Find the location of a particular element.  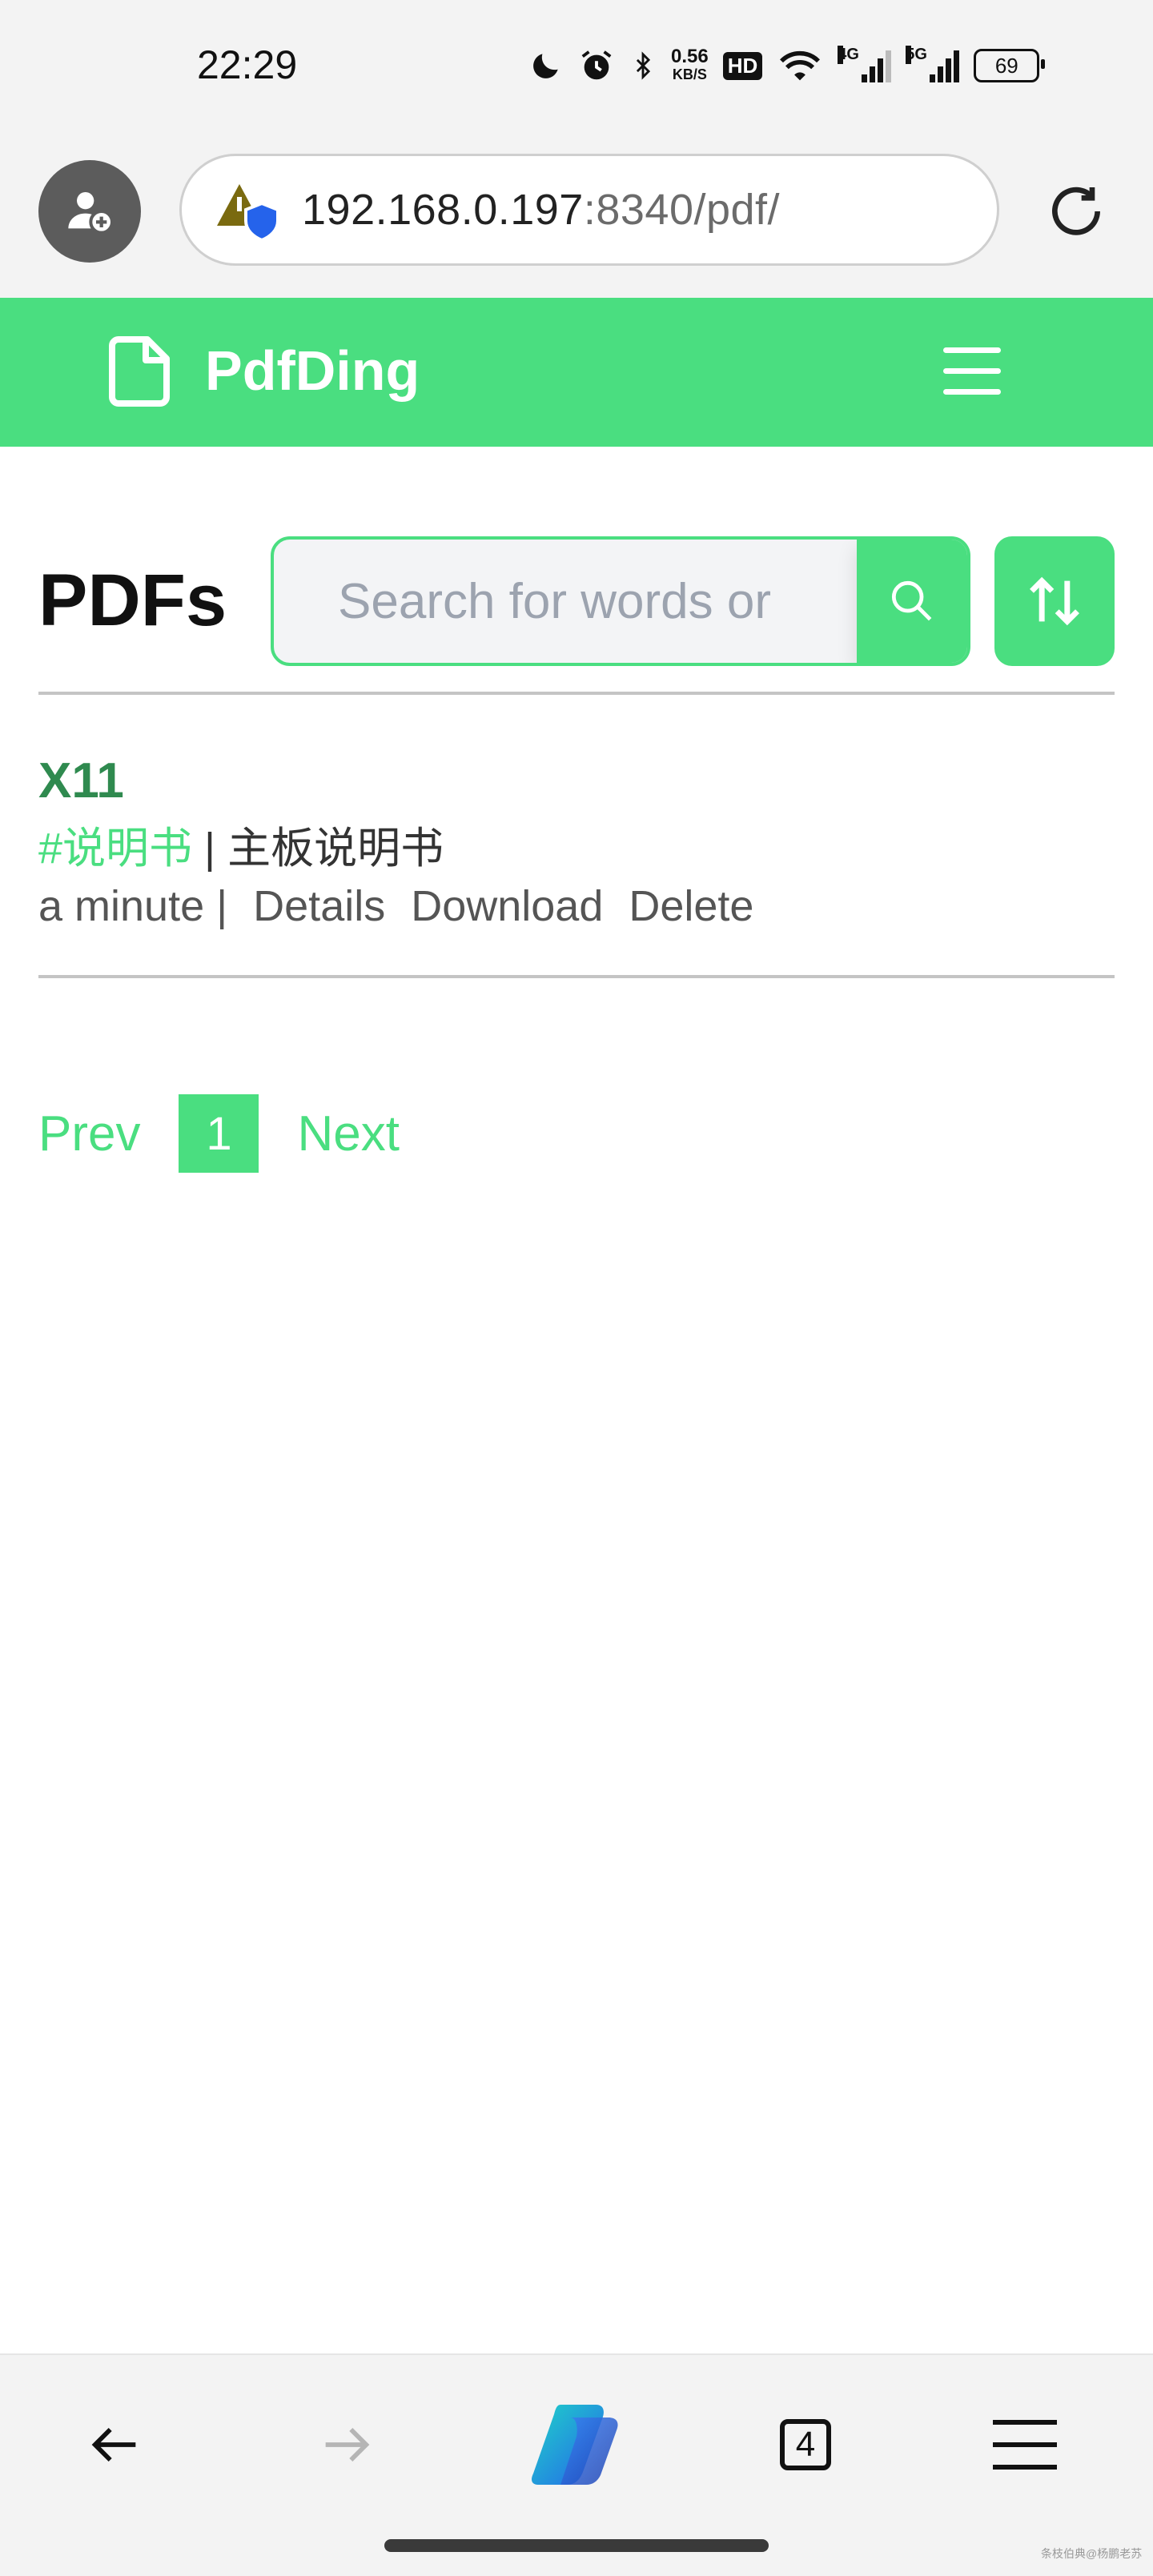

search-box is located at coordinates (620, 601).